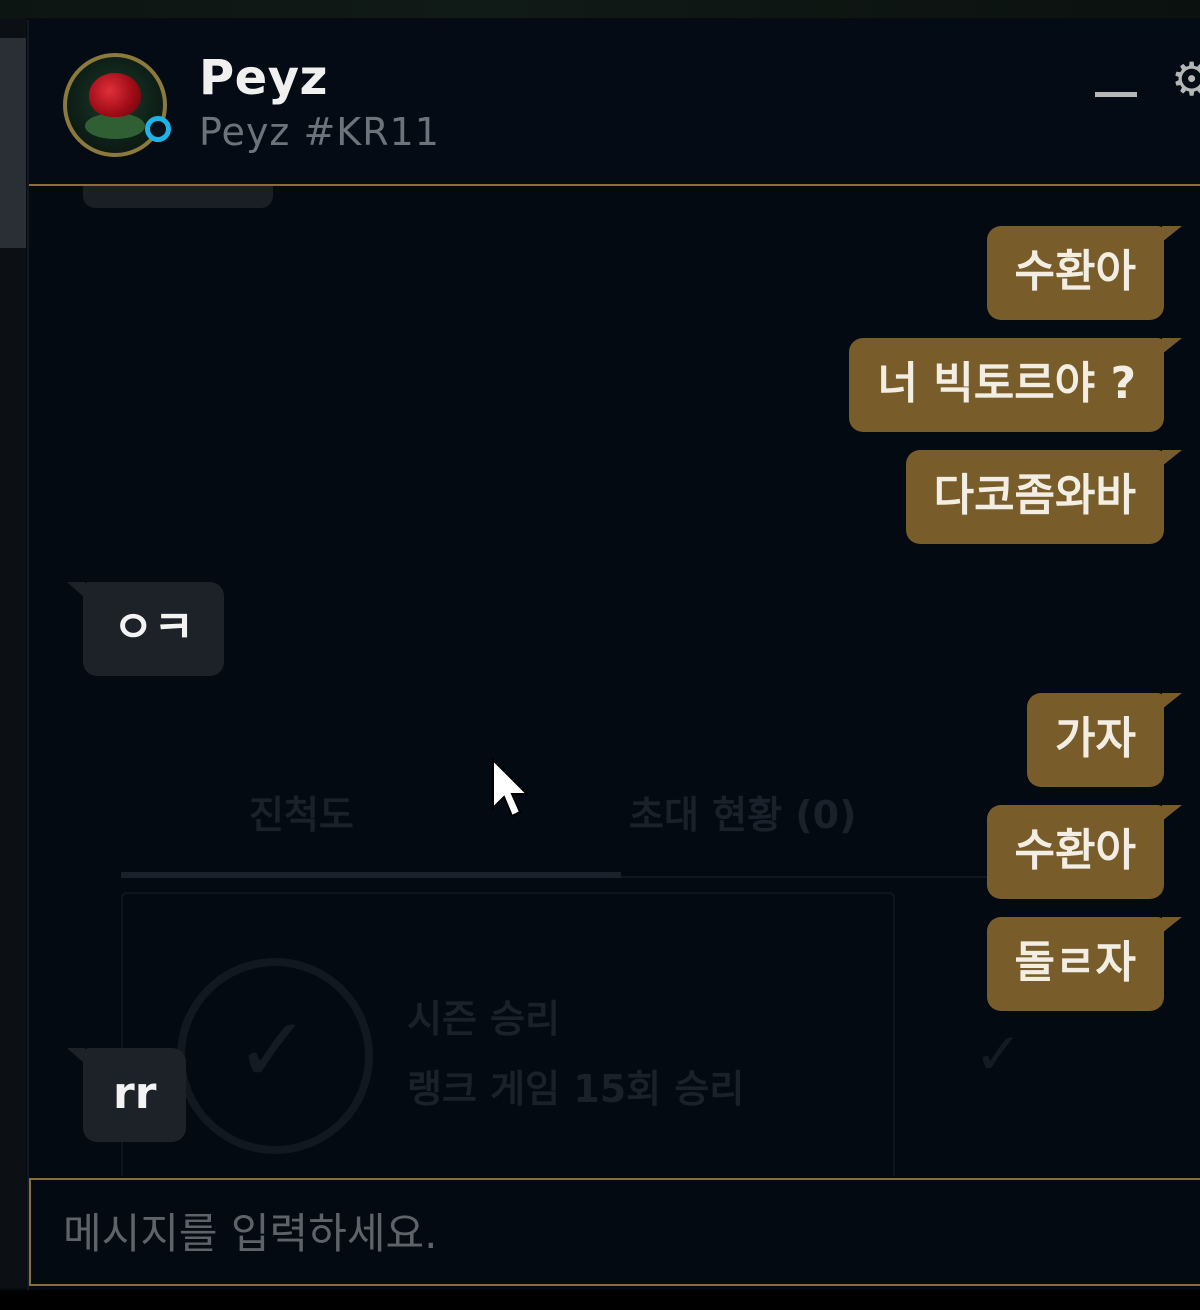  Describe the element at coordinates (484, 1019) in the screenshot. I see `background-mission-title: 시즌 승리` at that location.